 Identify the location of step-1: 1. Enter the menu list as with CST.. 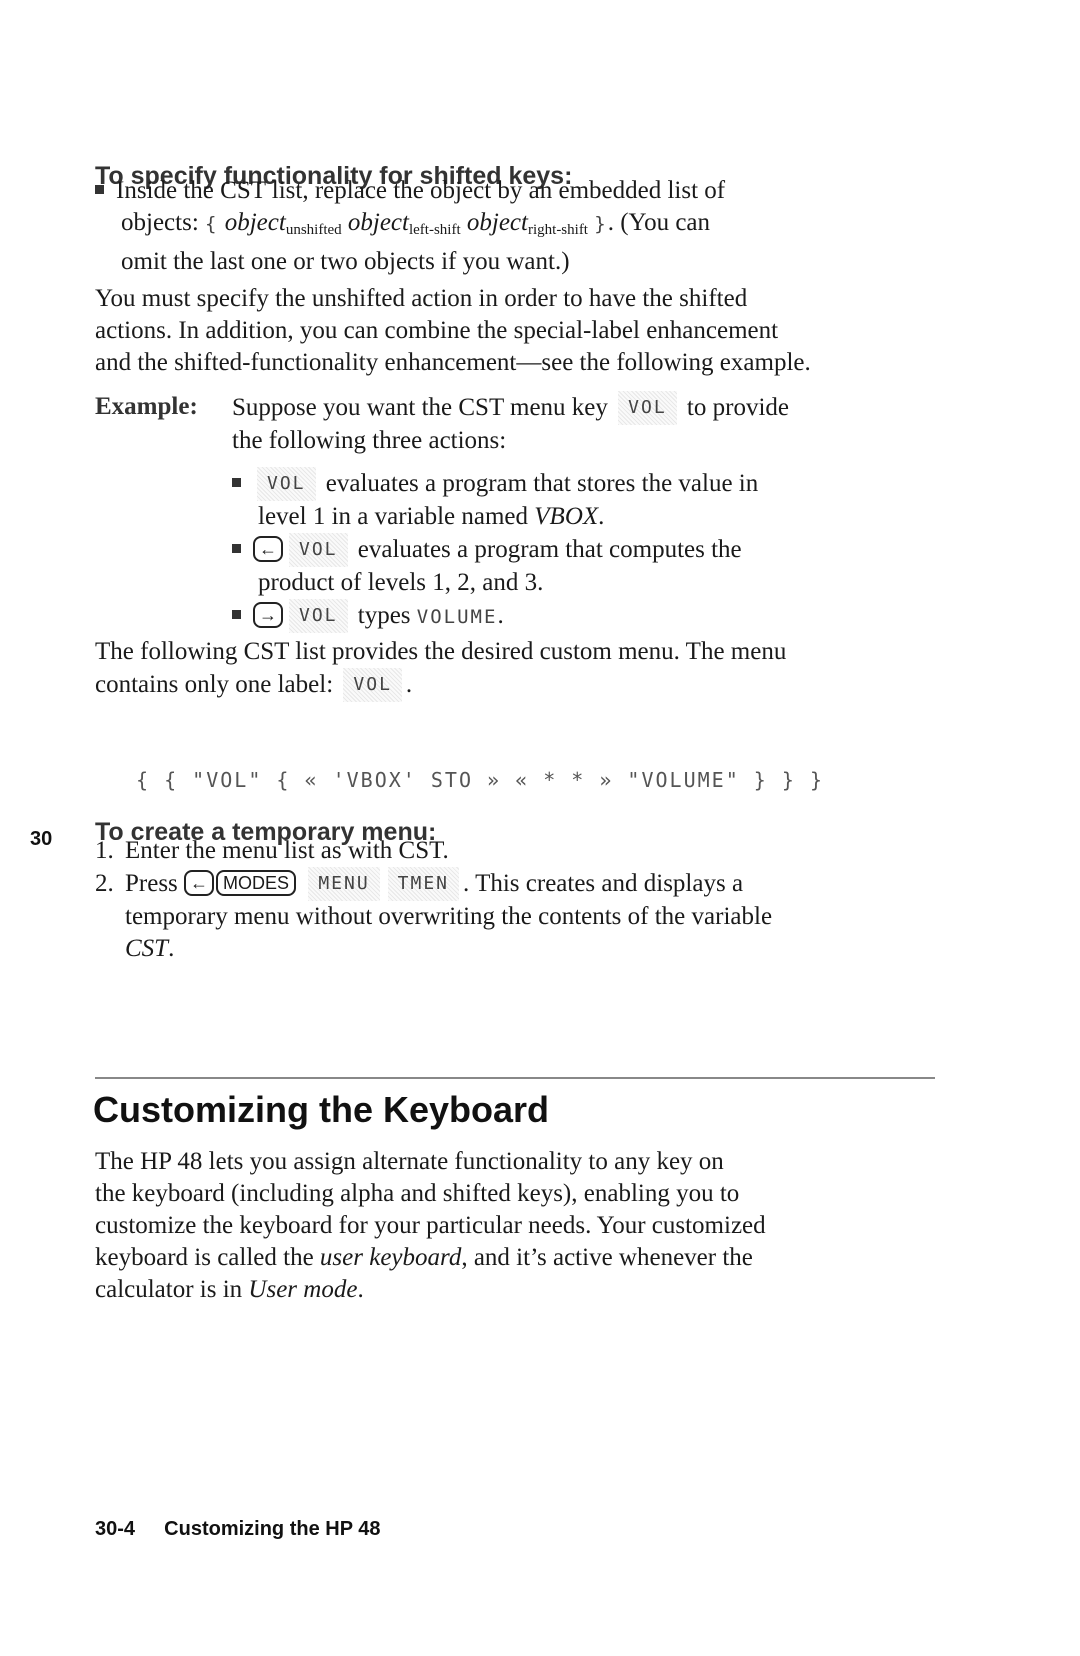
(525, 851).